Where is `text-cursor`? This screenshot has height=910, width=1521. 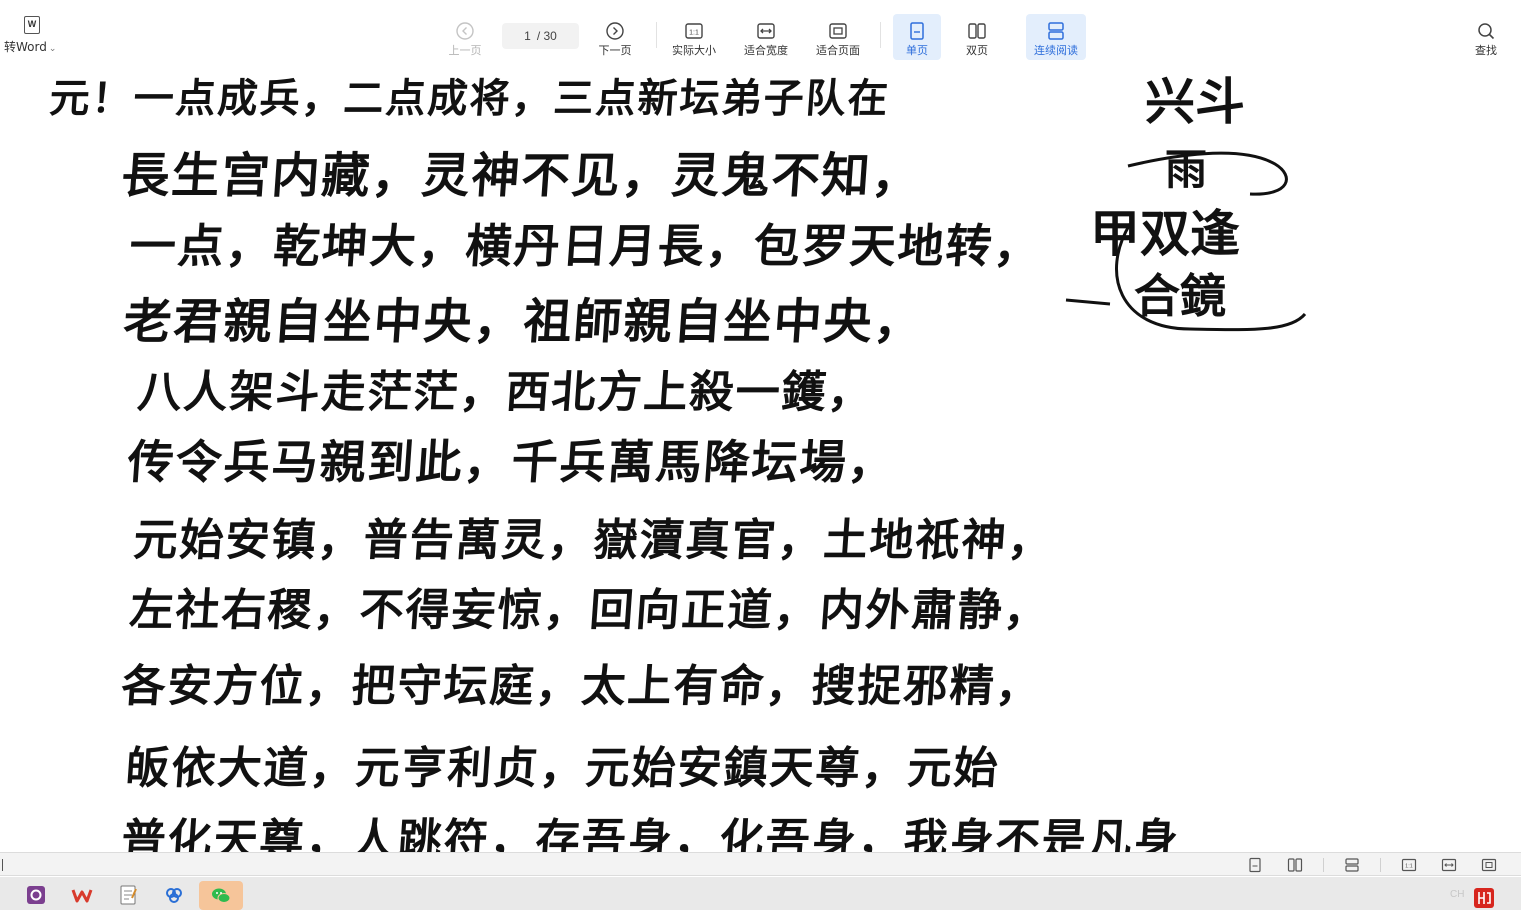
text-cursor is located at coordinates (2, 865).